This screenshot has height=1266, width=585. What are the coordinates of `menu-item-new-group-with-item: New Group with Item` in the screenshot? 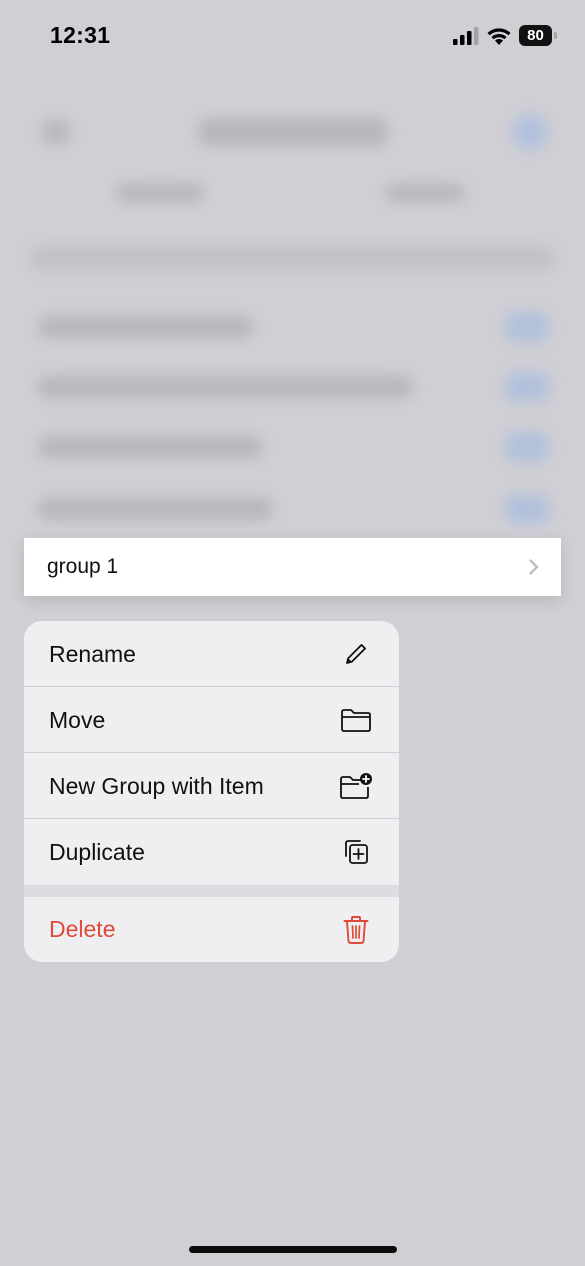 It's located at (211, 786).